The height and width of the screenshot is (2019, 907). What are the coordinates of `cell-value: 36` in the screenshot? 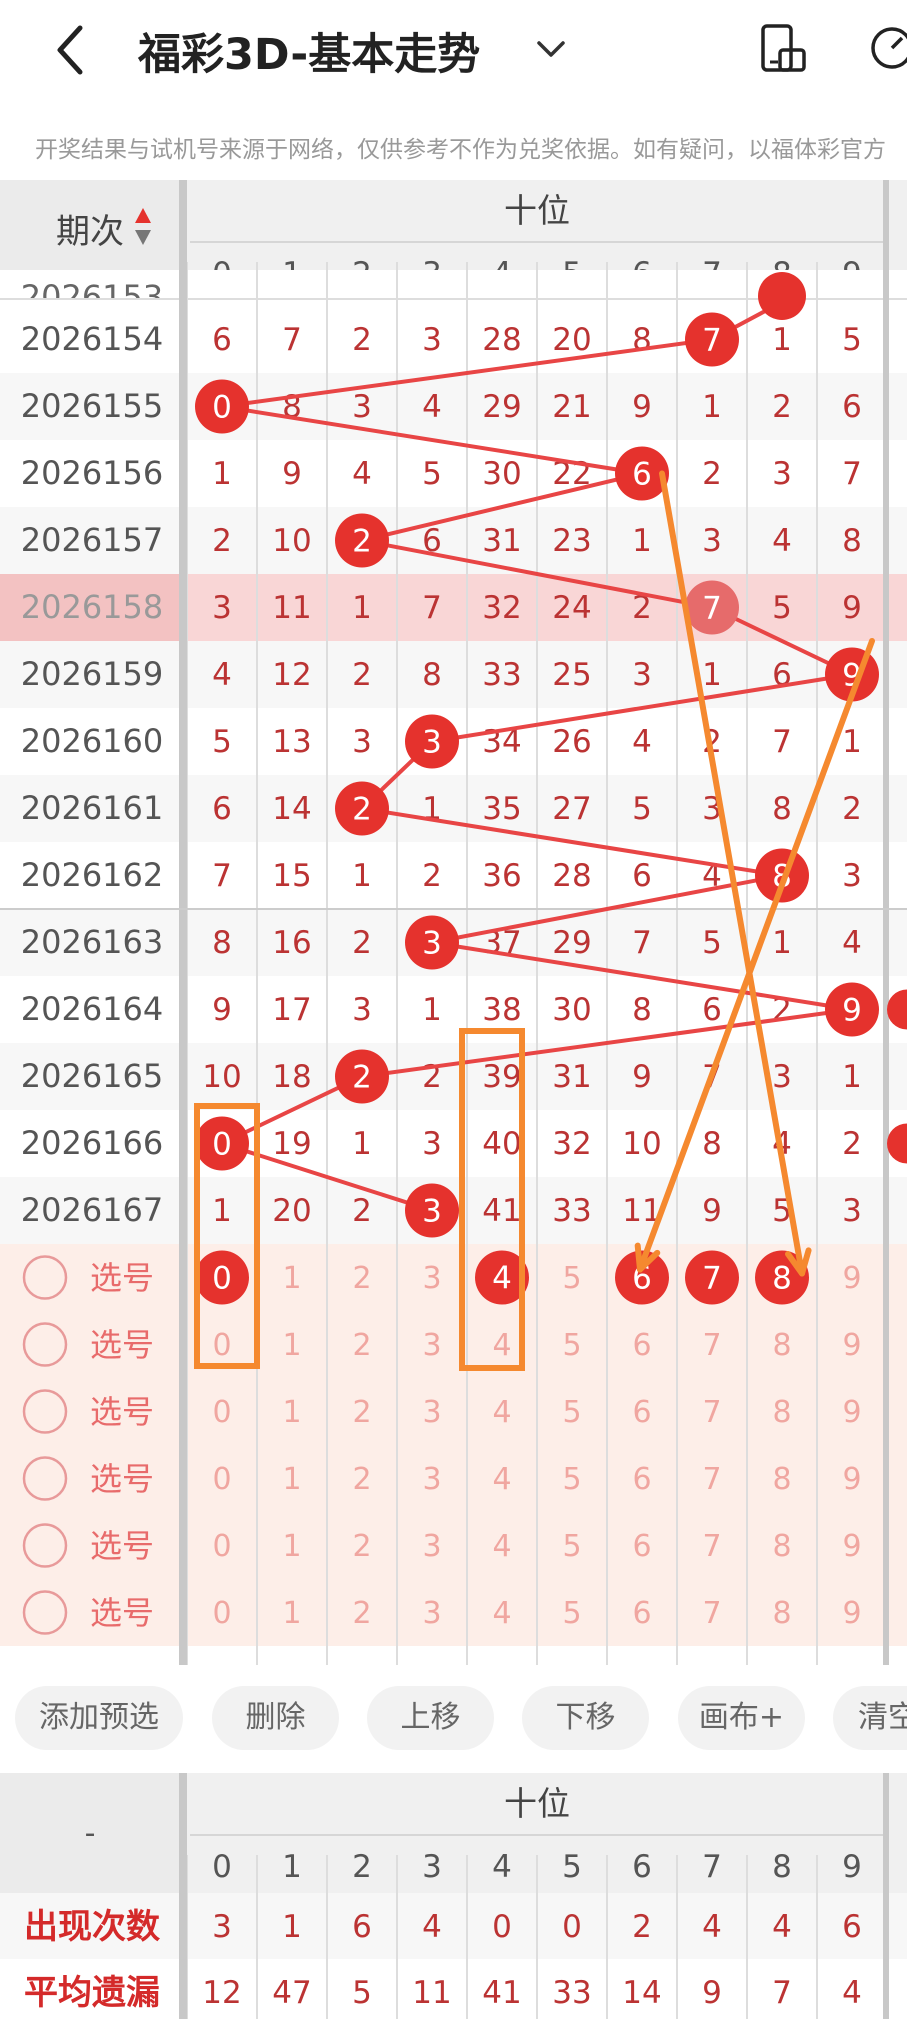 It's located at (501, 876).